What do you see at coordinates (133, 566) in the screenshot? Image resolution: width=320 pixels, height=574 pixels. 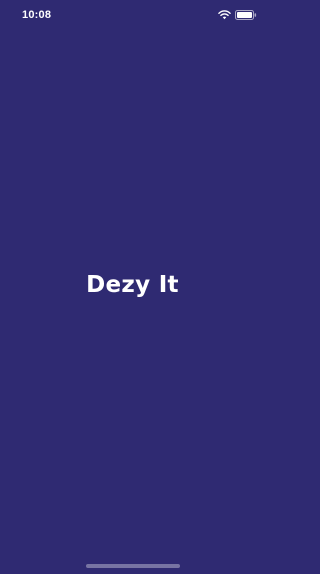 I see `home-indicator` at bounding box center [133, 566].